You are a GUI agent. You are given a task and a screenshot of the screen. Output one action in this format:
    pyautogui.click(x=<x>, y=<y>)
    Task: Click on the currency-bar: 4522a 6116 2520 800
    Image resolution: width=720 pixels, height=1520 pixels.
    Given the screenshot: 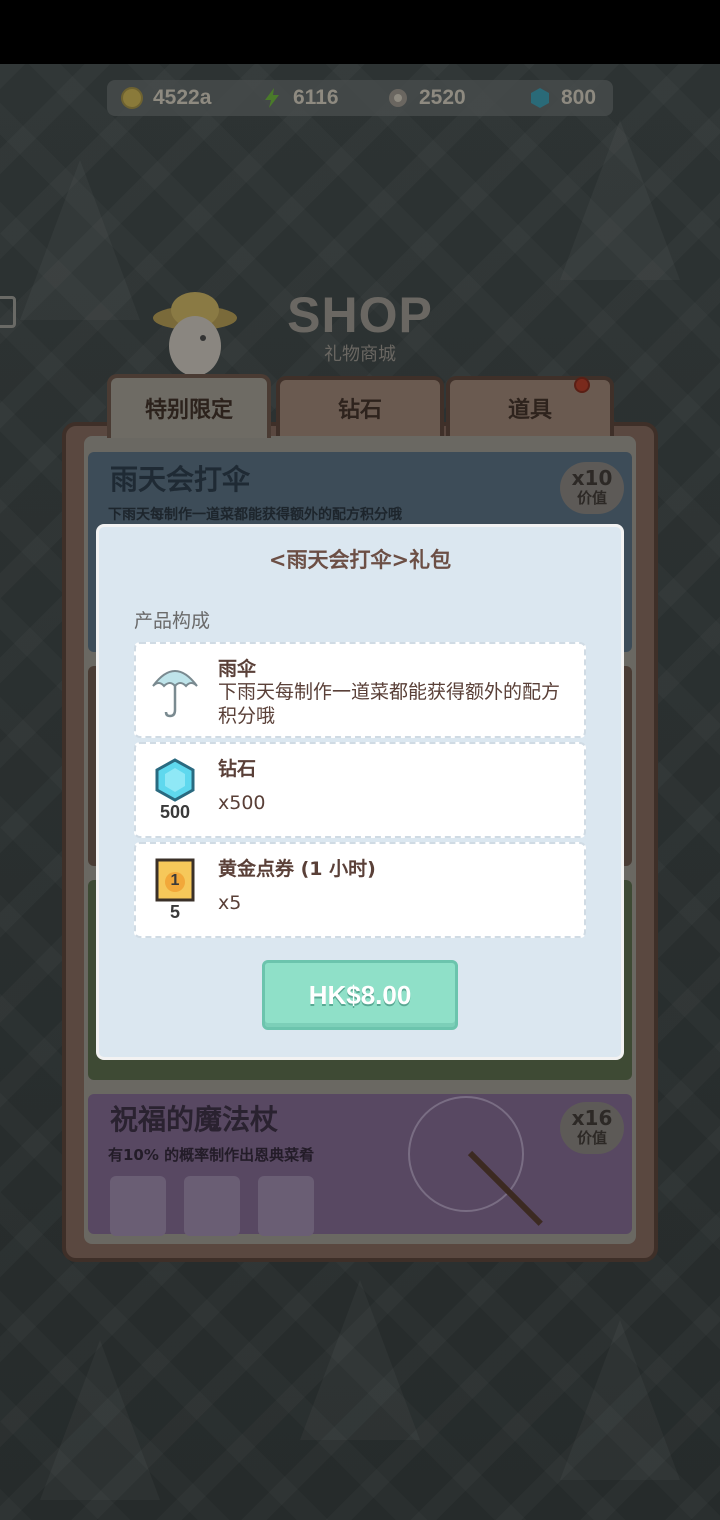 What is the action you would take?
    pyautogui.click(x=360, y=98)
    